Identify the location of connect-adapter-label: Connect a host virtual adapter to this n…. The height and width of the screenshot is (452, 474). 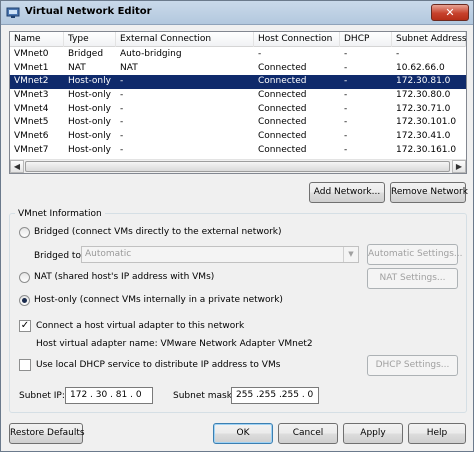
(140, 326).